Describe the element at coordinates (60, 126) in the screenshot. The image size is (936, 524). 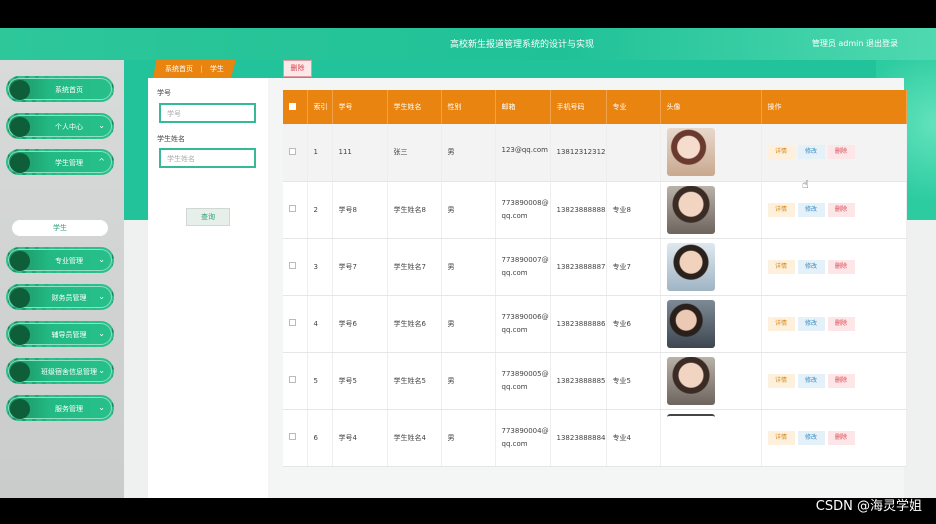
I see `sidebar-item-profile: 个人中心 ⌄` at that location.